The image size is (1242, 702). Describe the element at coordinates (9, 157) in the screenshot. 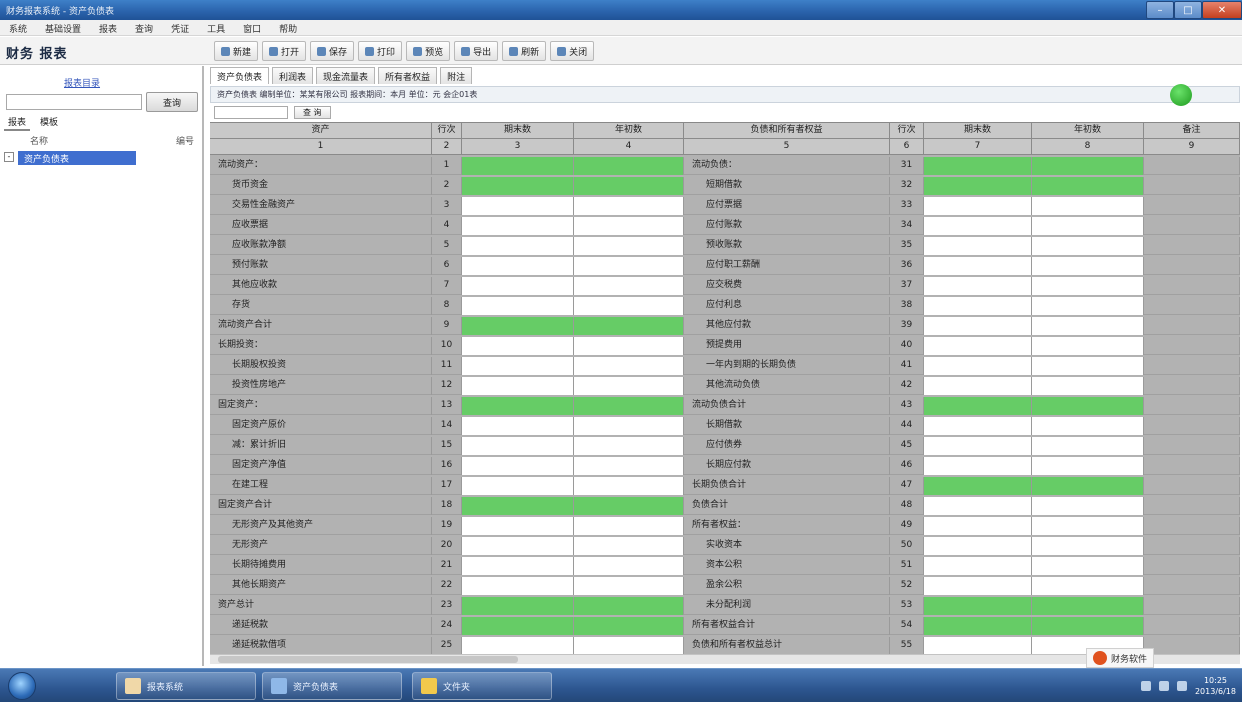

I see `tree-collapse-icon: -` at that location.